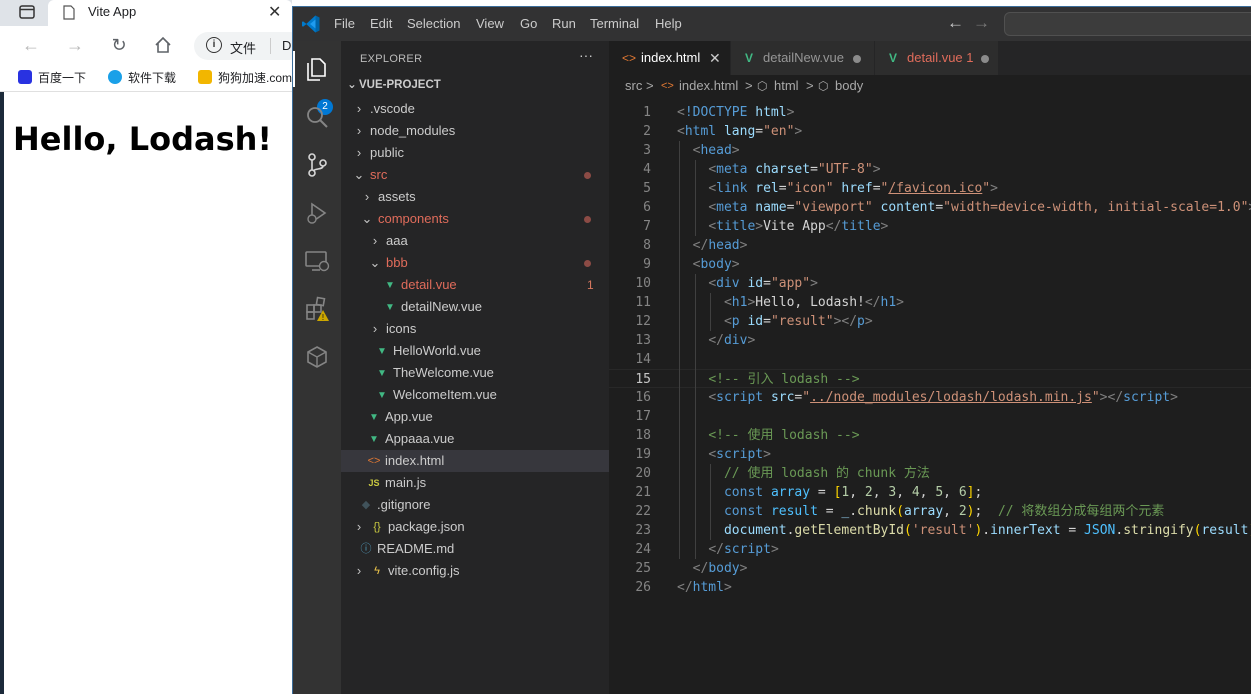 This screenshot has width=1251, height=694. I want to click on tree-item: › icons, so click(475, 329).